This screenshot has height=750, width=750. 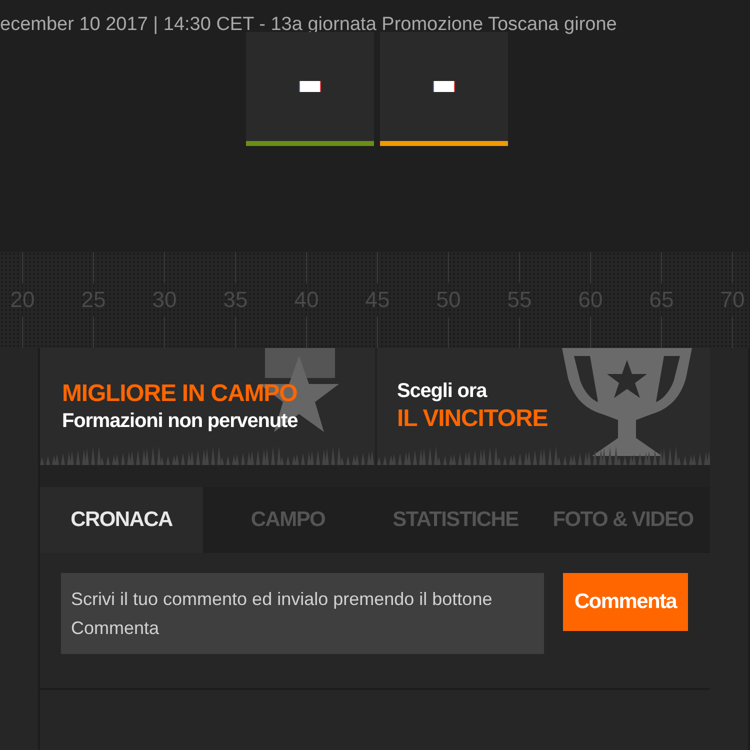 I want to click on promo-banner: Scegli ora IL VINCITORE, so click(x=543, y=406).